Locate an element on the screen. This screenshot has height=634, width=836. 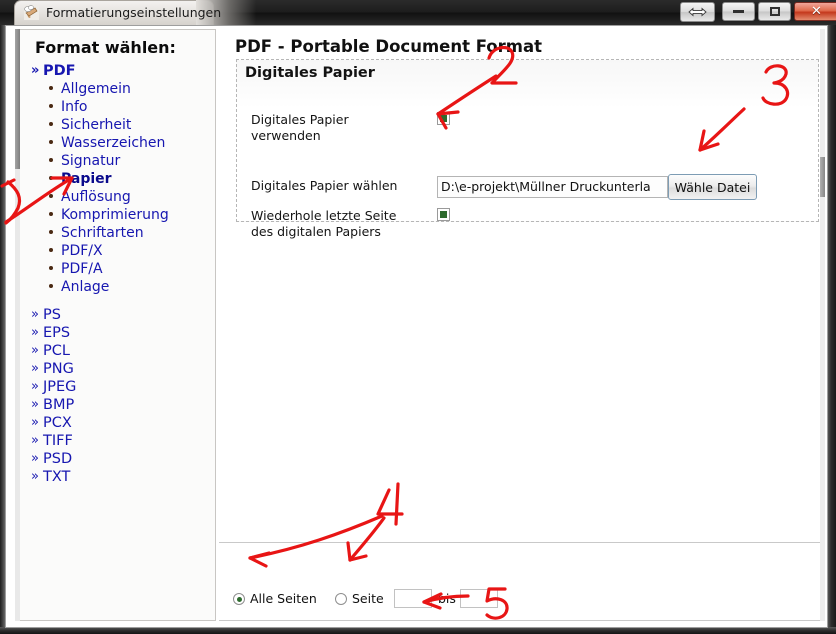
main-scrollbar-thumb is located at coordinates (822, 177).